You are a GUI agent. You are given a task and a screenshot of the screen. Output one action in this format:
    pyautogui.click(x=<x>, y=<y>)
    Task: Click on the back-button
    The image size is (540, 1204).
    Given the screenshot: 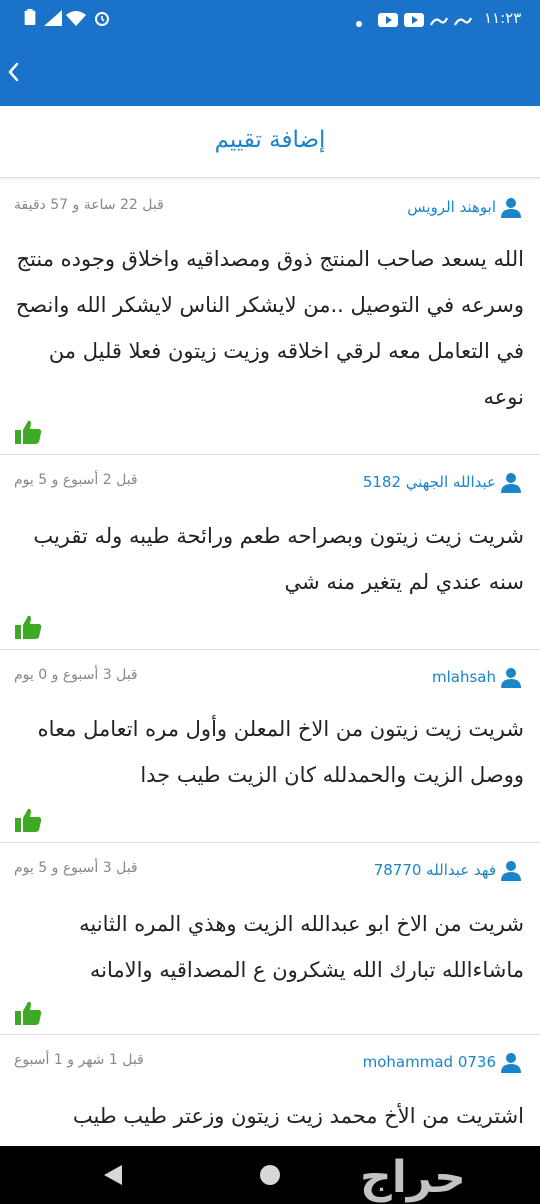 What is the action you would take?
    pyautogui.click(x=13, y=72)
    